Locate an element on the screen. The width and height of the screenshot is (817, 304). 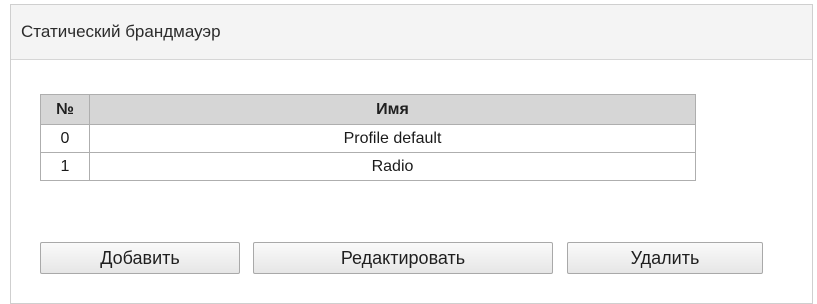
panel-title: Статический брандмауэр is located at coordinates (121, 31).